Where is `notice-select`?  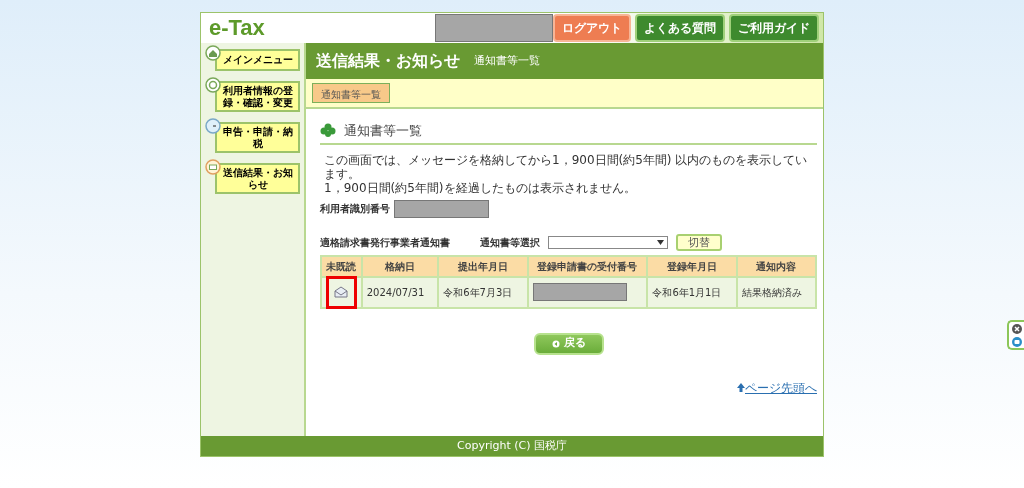
notice-select is located at coordinates (608, 242).